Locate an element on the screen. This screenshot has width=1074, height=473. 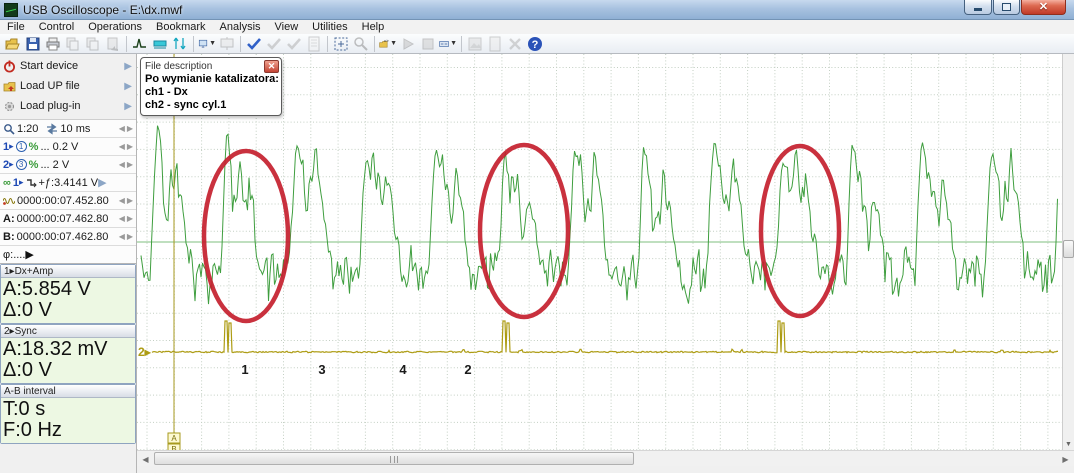
zoom-sweep-control: 1:20 10 ms ◀ ▶ is located at coordinates (68, 129).